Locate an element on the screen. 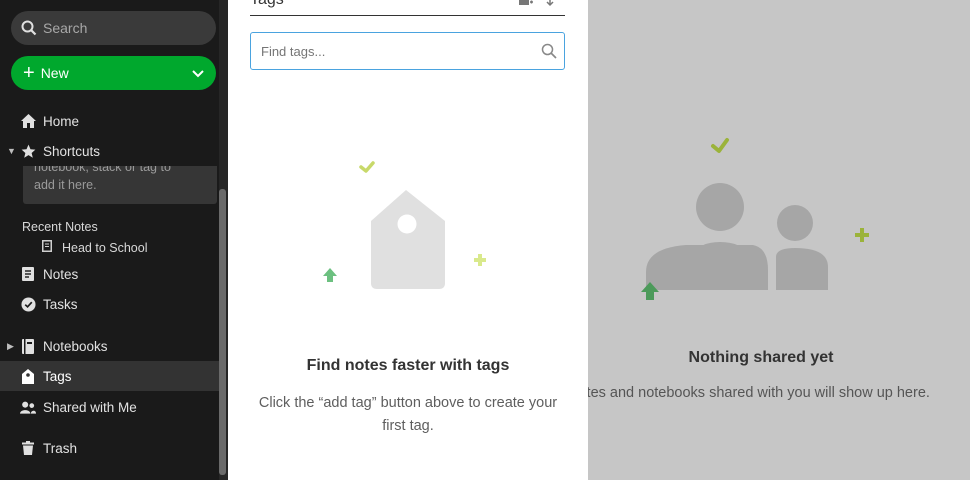  tag-illustration-icon is located at coordinates (408, 239).